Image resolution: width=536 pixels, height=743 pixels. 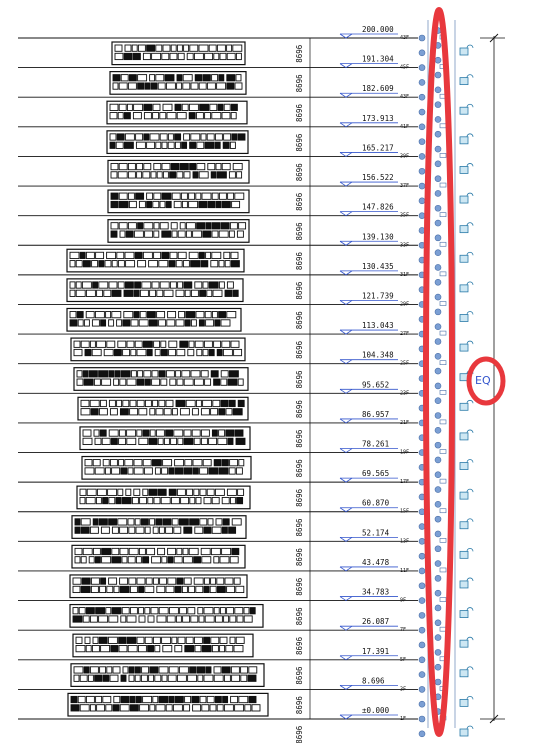 What do you see at coordinates (403, 601) in the screenshot?
I see `level-label: 9F` at bounding box center [403, 601].